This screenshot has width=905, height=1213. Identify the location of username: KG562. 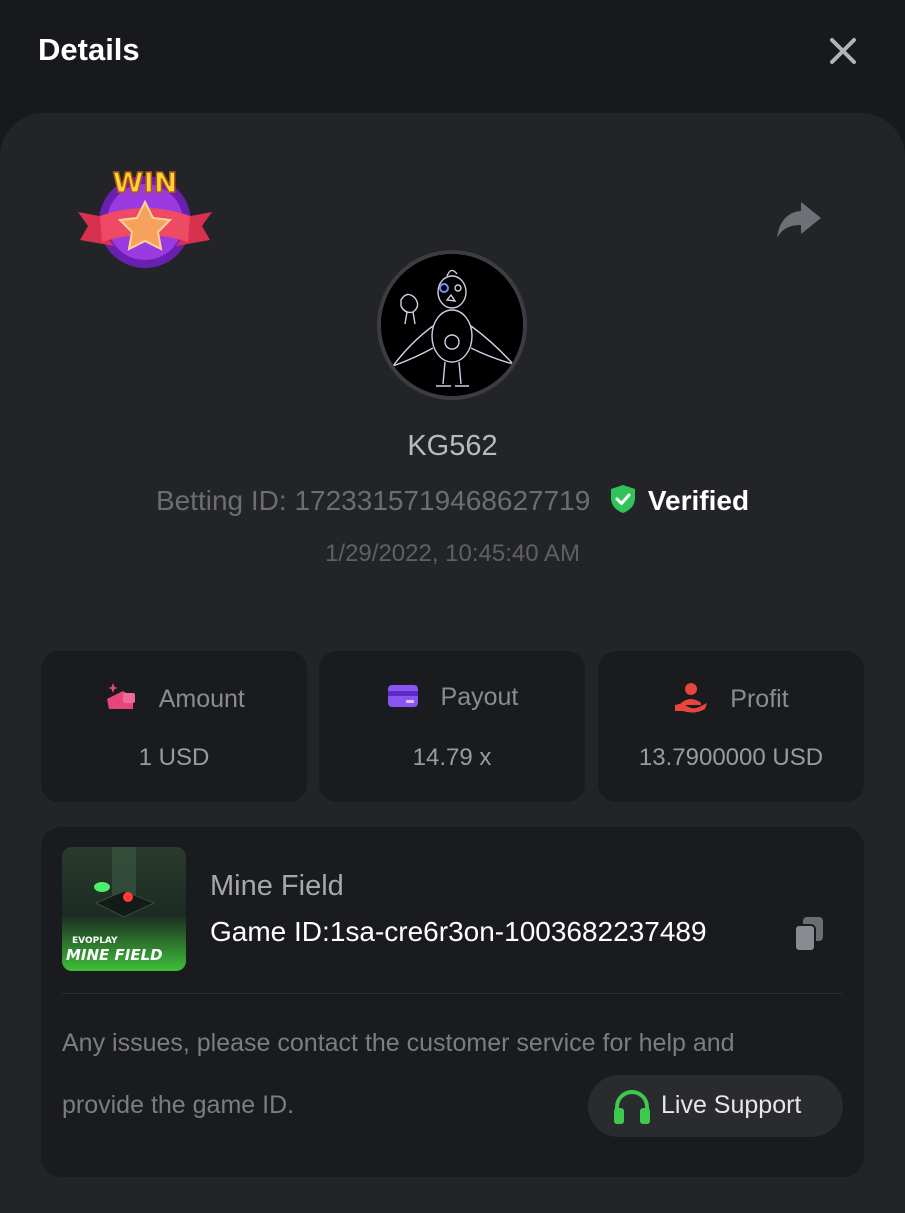
(452, 446).